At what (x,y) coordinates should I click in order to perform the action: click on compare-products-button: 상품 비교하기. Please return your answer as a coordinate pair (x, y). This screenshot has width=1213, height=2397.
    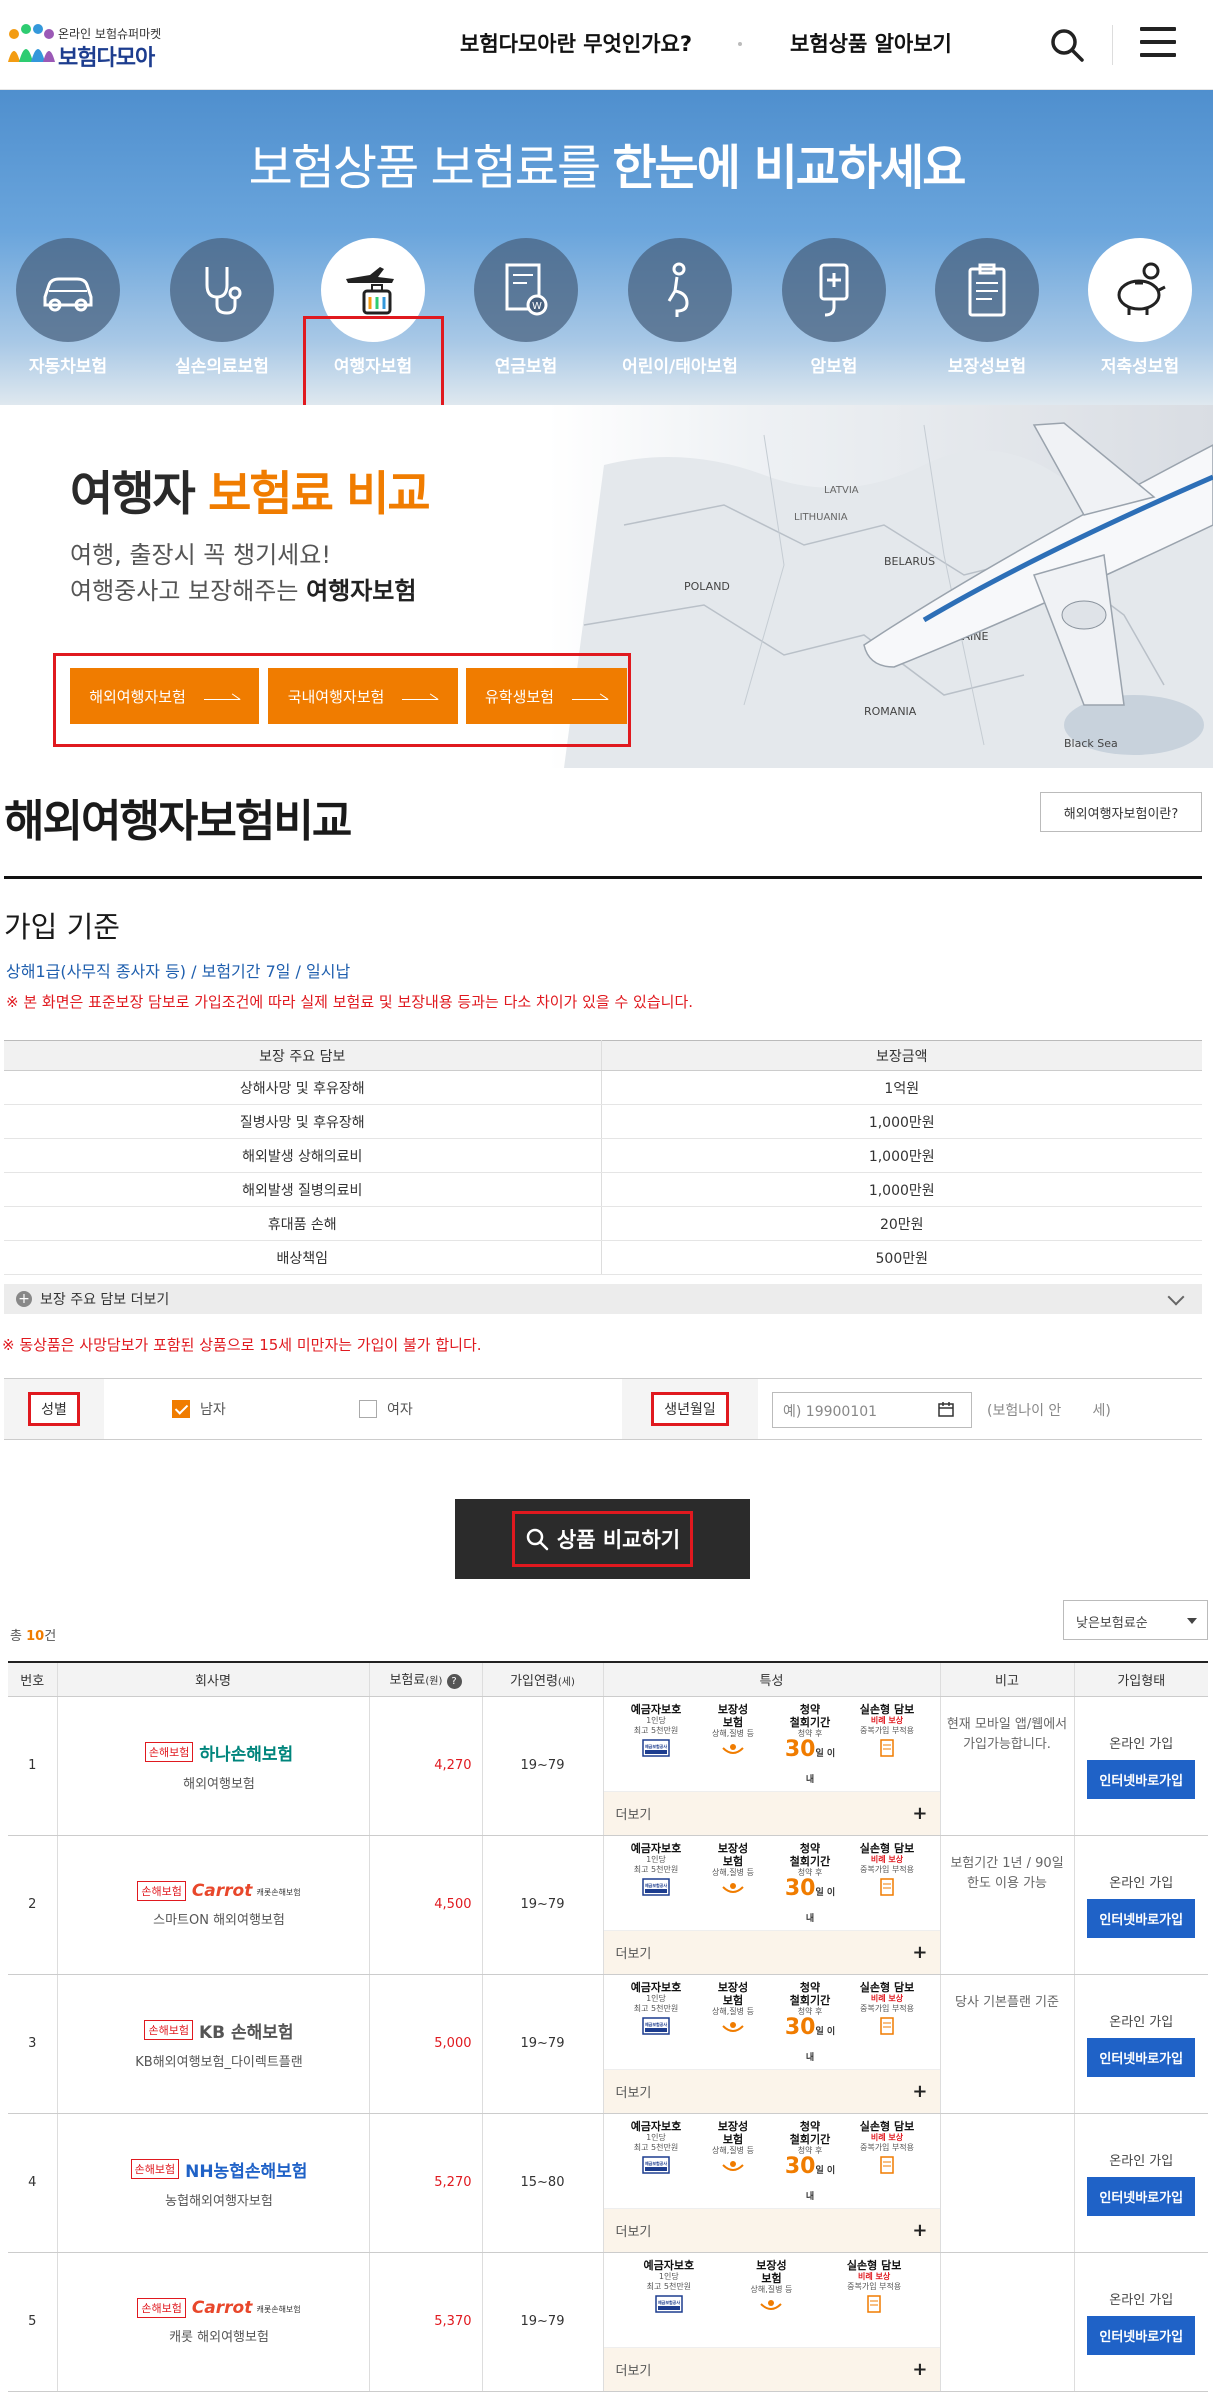
    Looking at the image, I should click on (602, 1539).